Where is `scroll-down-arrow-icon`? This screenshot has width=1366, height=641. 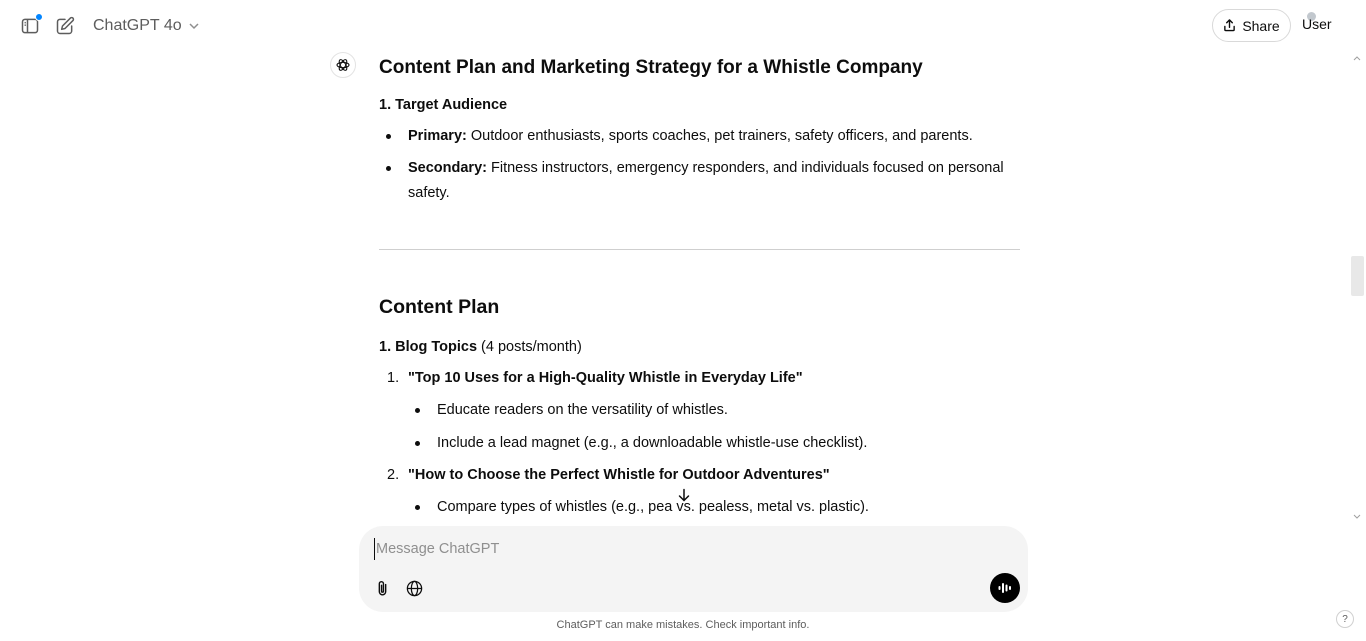
scroll-down-arrow-icon is located at coordinates (1357, 517).